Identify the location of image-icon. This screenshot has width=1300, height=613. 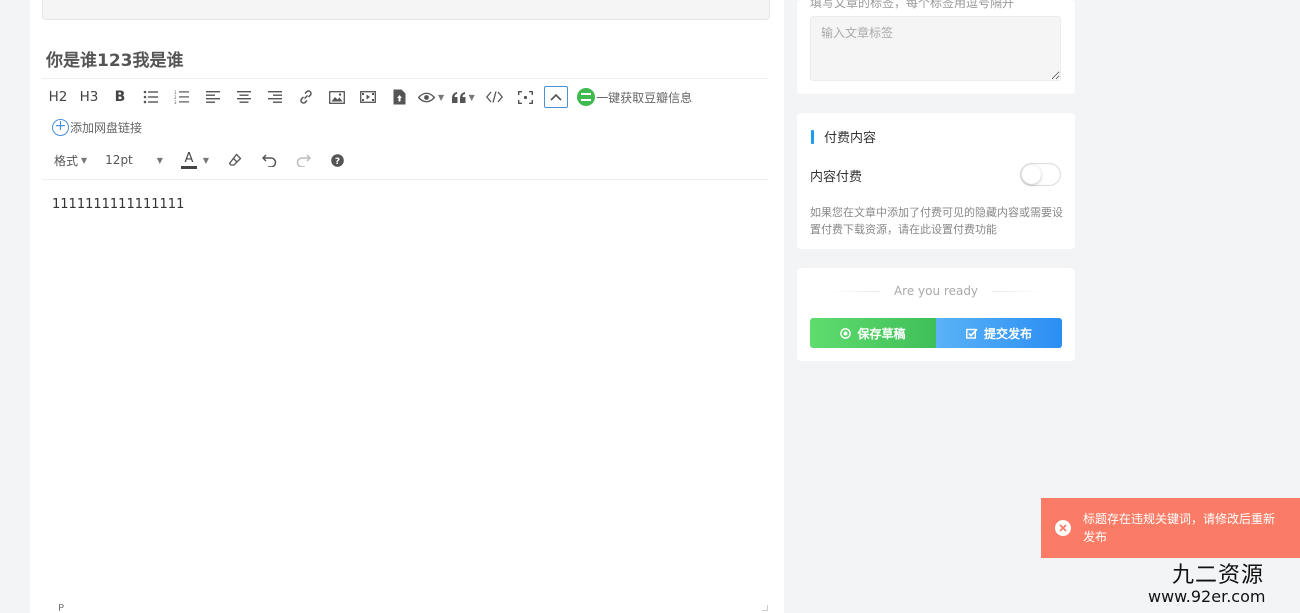
(337, 97).